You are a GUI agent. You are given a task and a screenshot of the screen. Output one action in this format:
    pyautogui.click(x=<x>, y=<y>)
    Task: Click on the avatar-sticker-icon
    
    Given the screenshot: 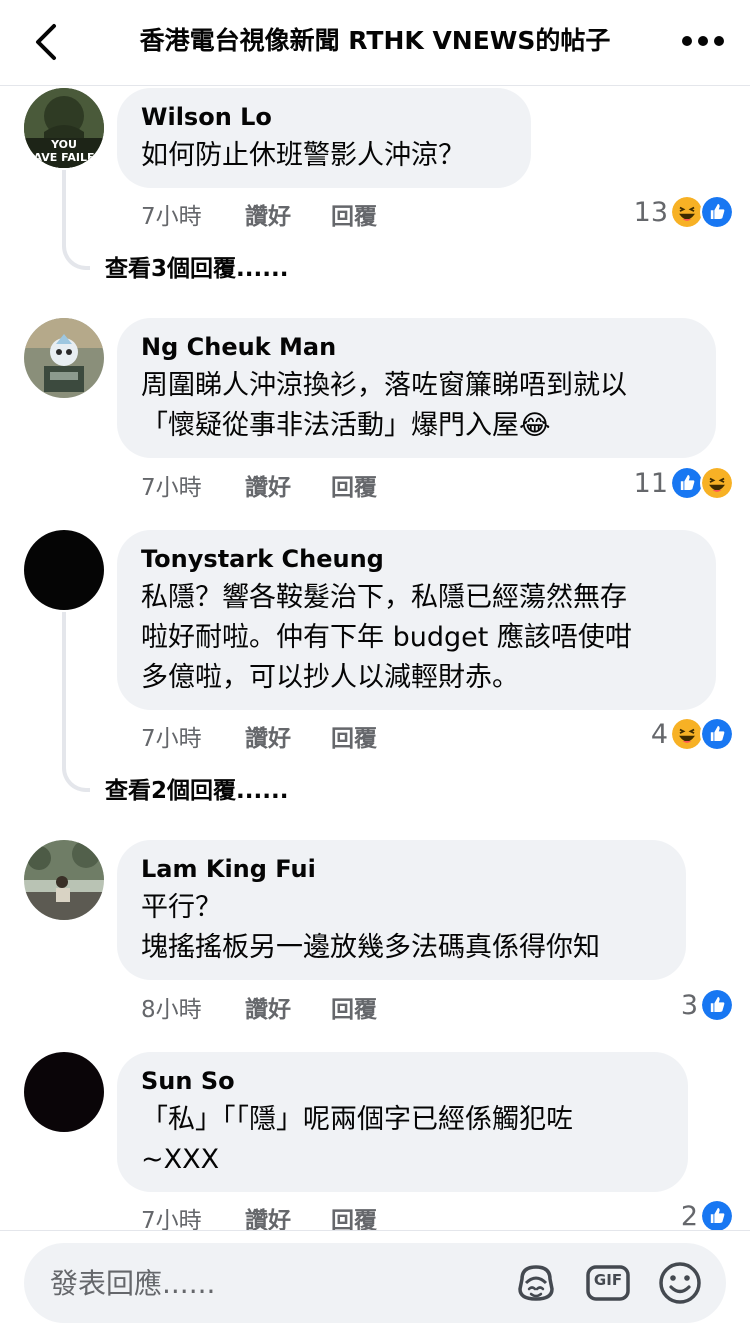 What is the action you would take?
    pyautogui.click(x=536, y=1283)
    